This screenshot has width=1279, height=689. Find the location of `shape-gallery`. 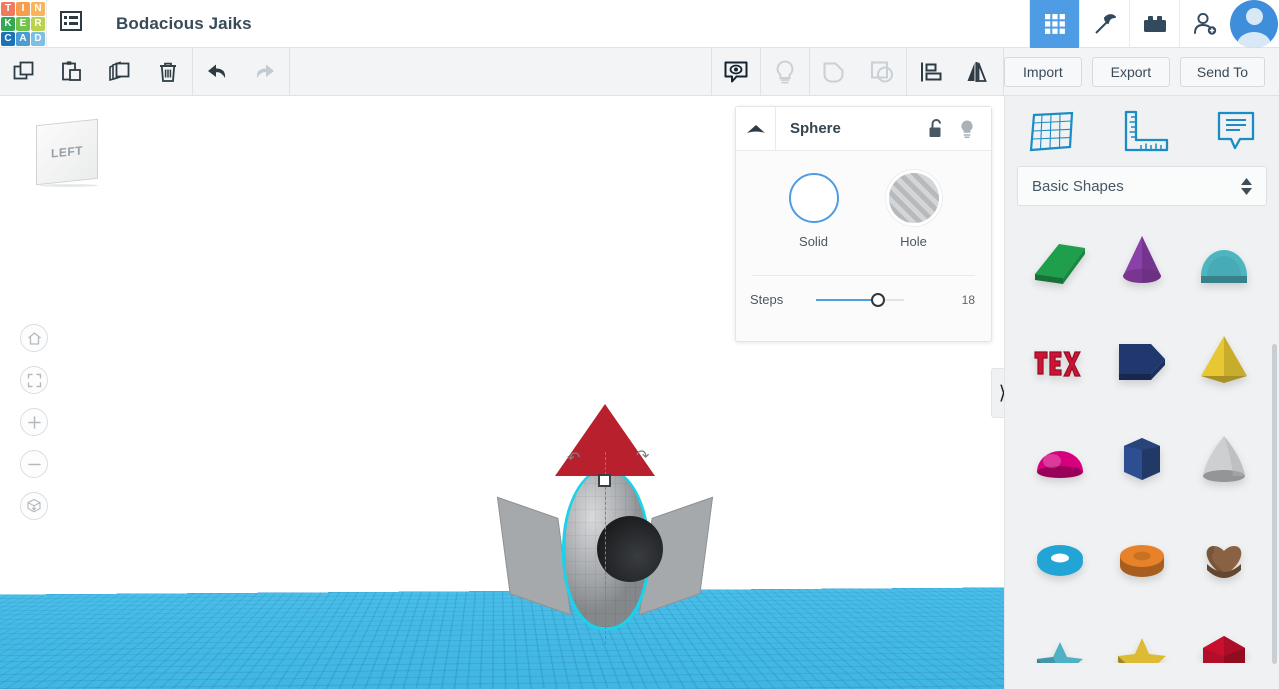

shape-gallery is located at coordinates (1142, 440).